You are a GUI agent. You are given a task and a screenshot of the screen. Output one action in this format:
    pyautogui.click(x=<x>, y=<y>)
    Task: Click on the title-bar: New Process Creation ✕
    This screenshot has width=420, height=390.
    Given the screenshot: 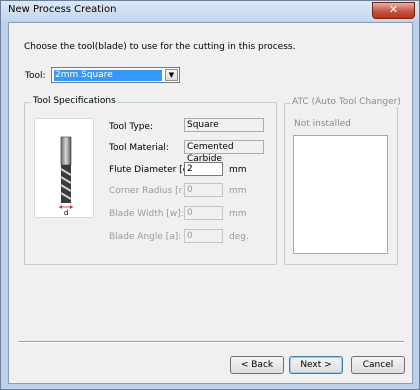 What is the action you would take?
    pyautogui.click(x=210, y=11)
    